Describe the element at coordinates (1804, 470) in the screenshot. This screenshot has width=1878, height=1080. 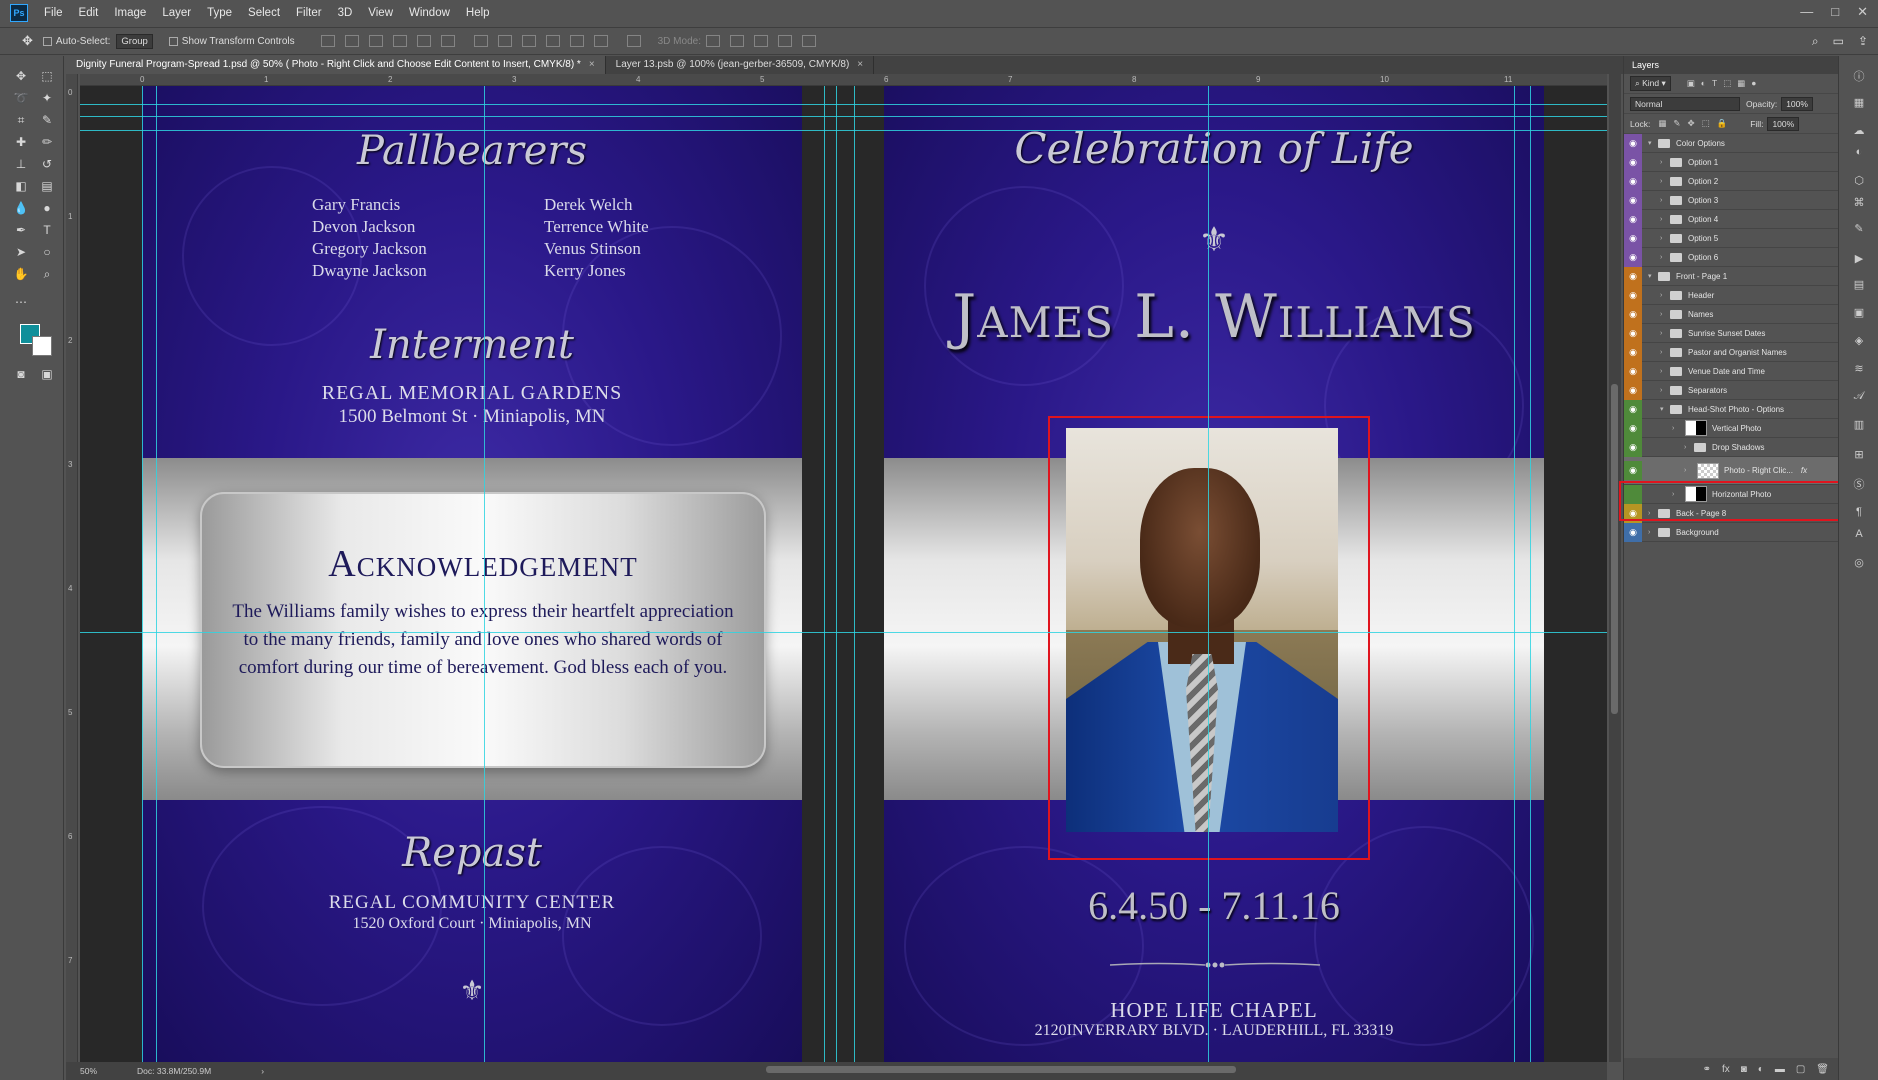
I see `layer-fx-icon: fx` at that location.